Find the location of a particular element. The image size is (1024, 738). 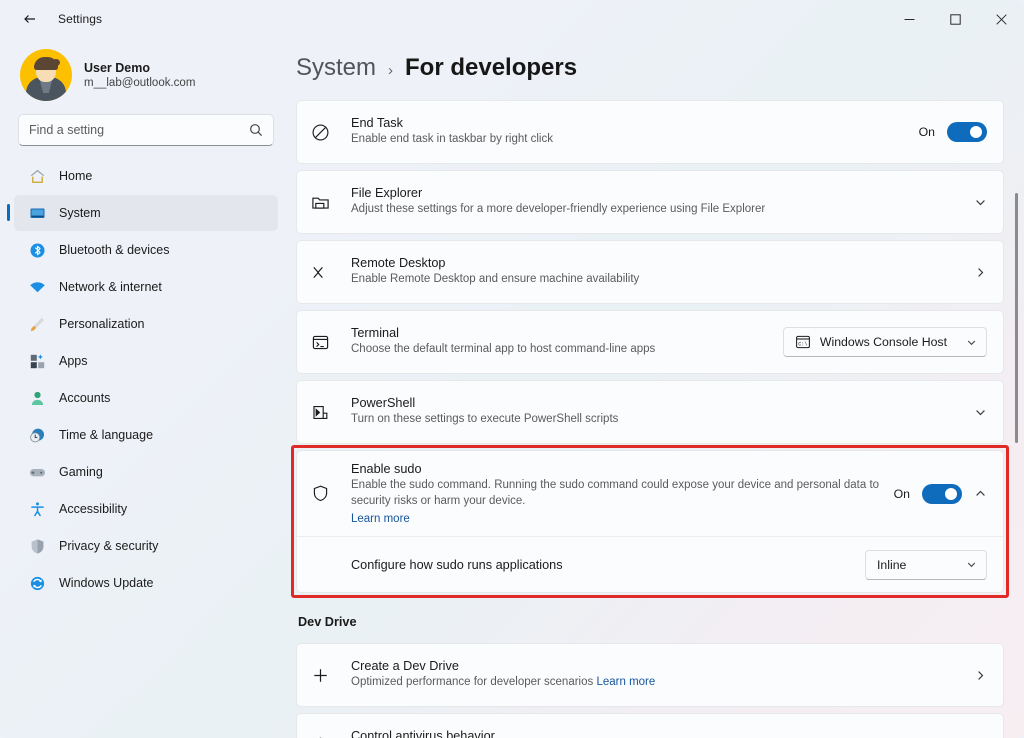

gamepad-icon is located at coordinates (37, 472).